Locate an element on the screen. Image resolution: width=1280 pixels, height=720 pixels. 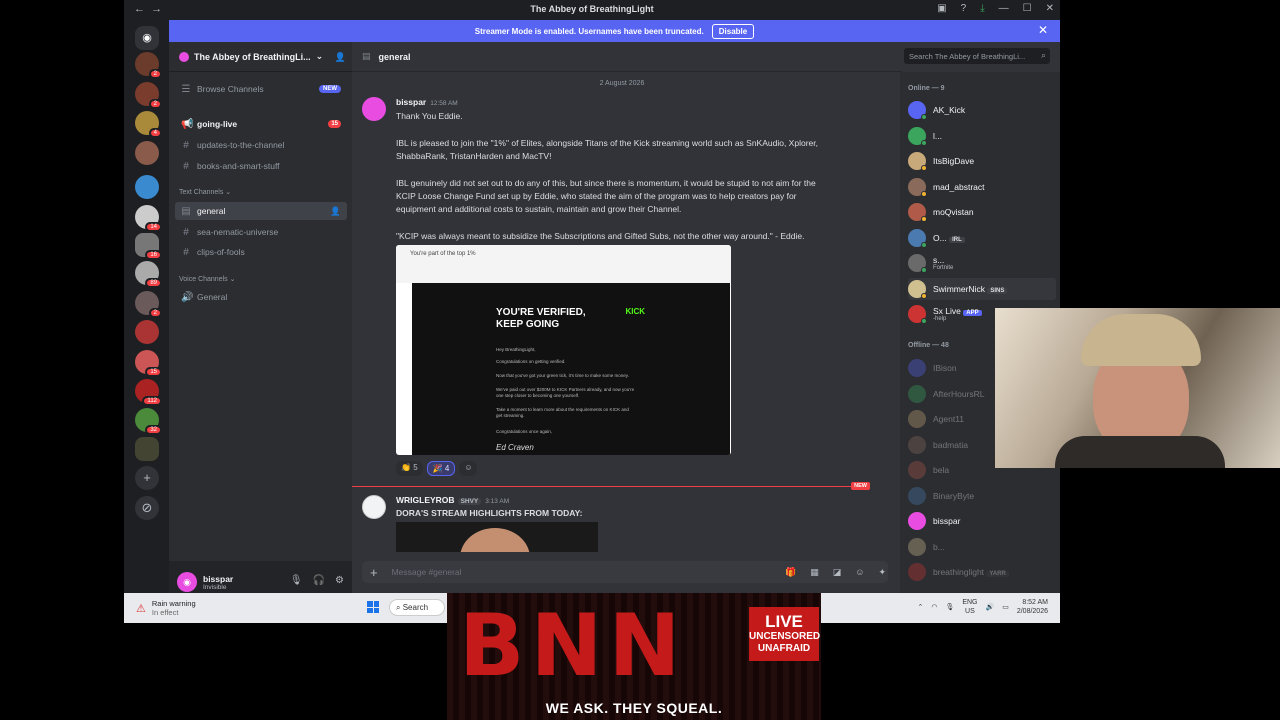
weather-widget: ⚠ Rain warning In effect is located at coordinates (166, 608).